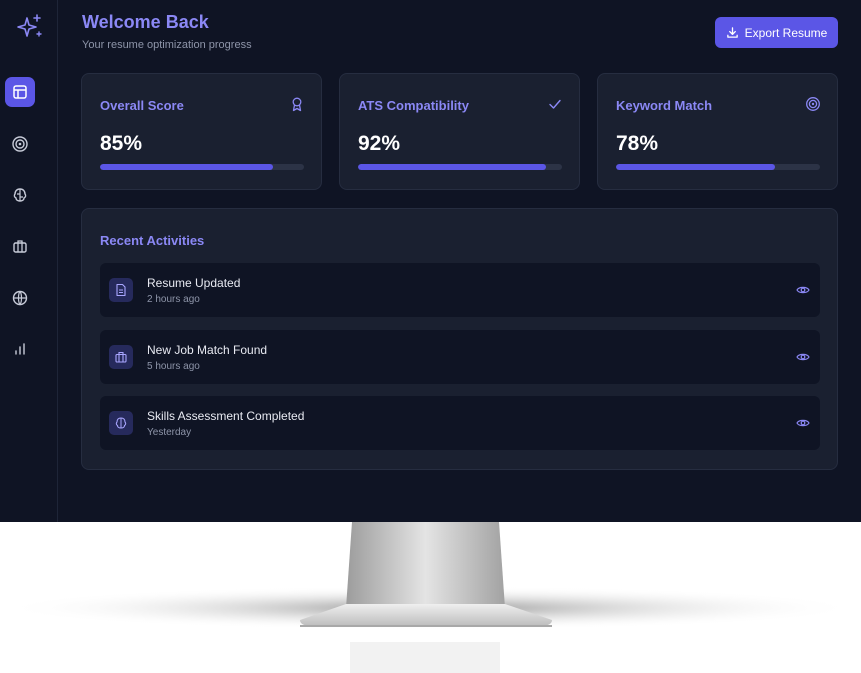 Image resolution: width=861 pixels, height=673 pixels. I want to click on metric-value: 85%, so click(121, 143).